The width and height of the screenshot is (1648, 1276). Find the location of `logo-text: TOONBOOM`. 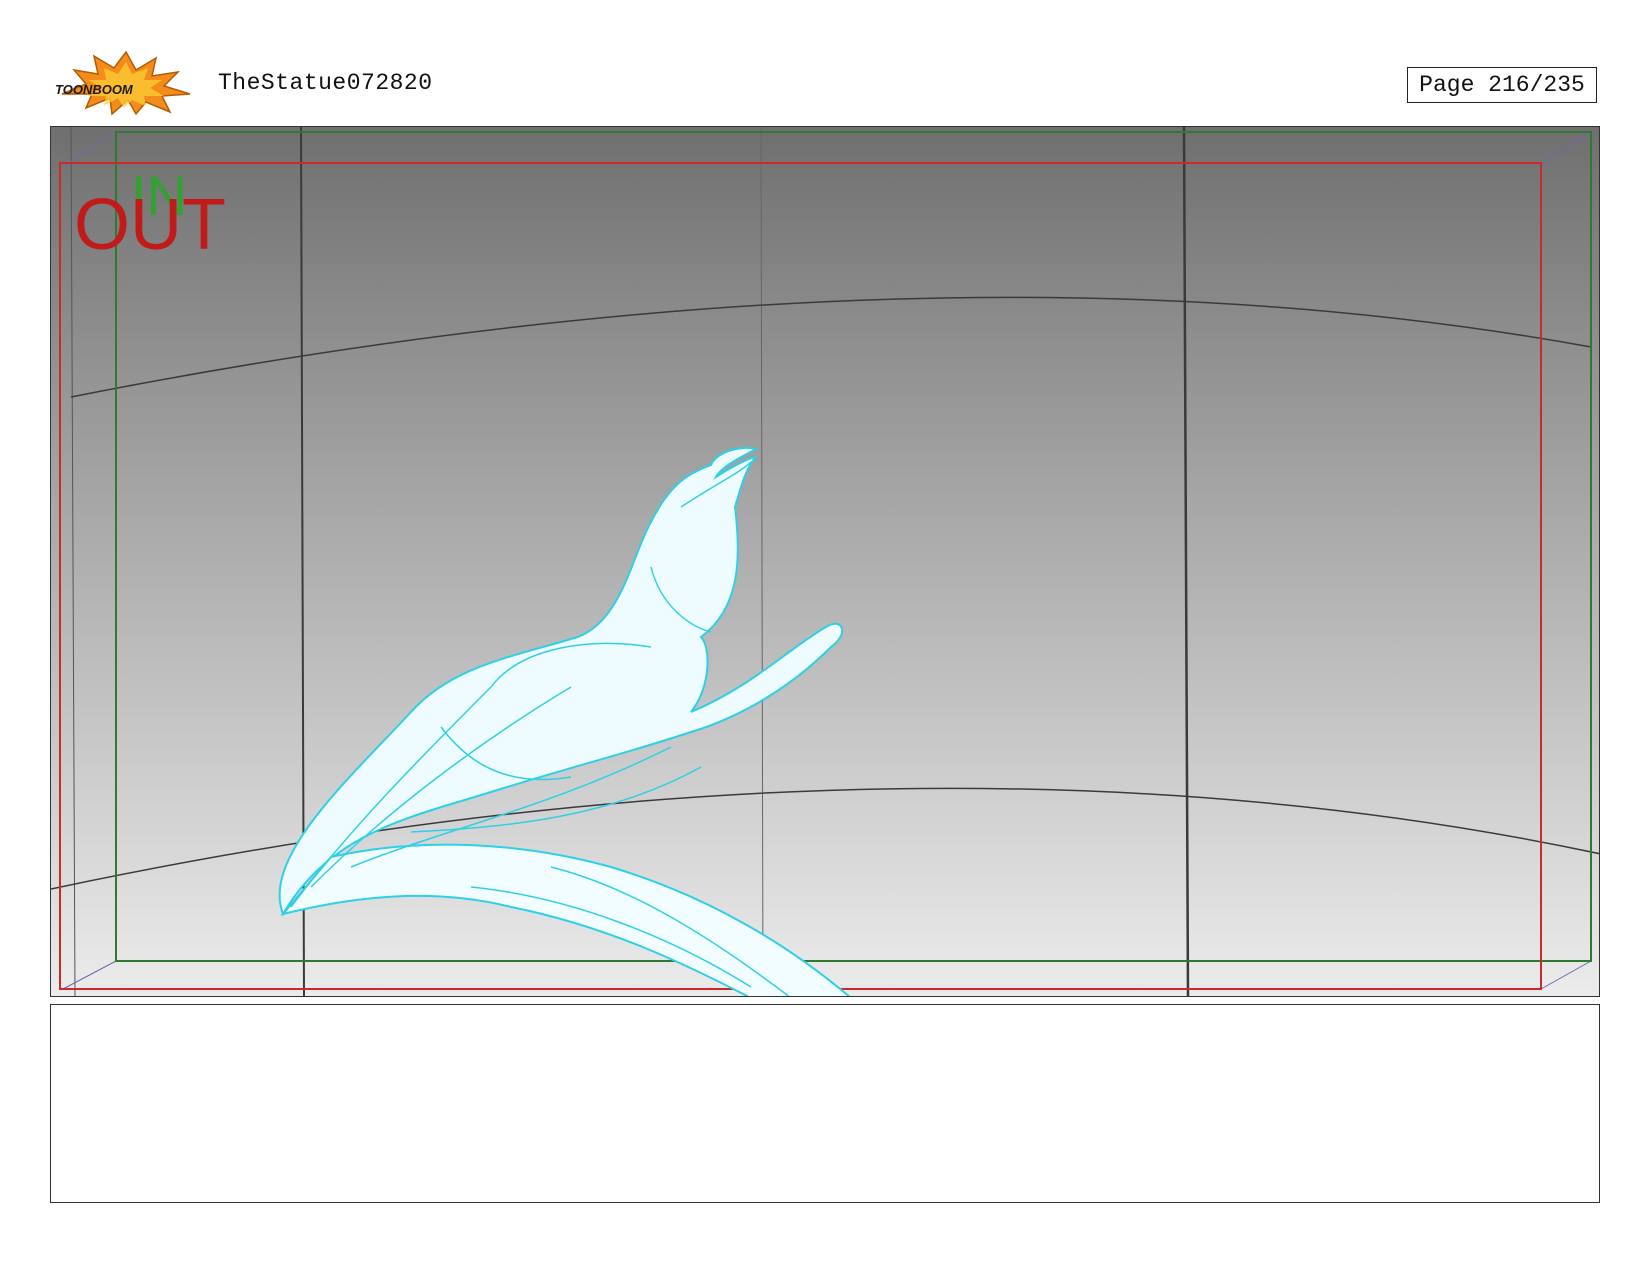

logo-text: TOONBOOM is located at coordinates (94, 89).